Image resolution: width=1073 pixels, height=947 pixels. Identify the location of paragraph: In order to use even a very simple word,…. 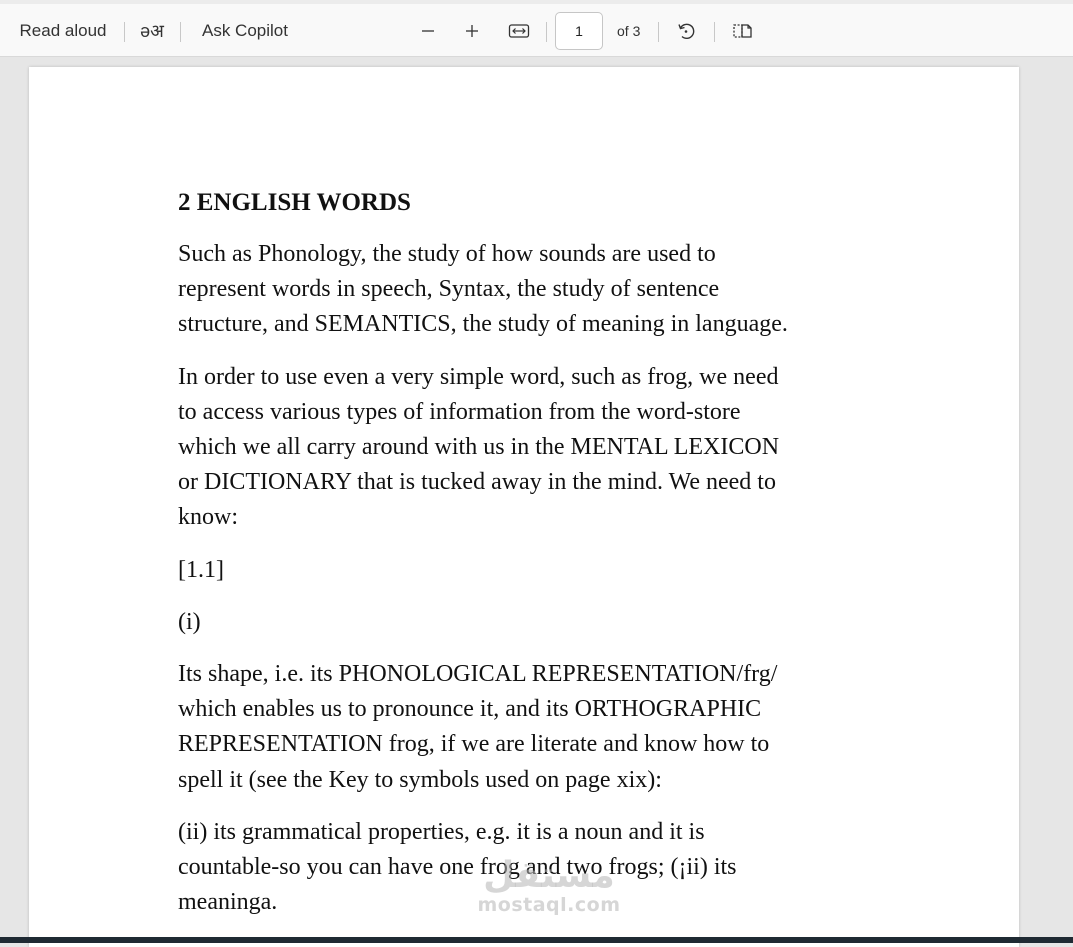
(479, 447).